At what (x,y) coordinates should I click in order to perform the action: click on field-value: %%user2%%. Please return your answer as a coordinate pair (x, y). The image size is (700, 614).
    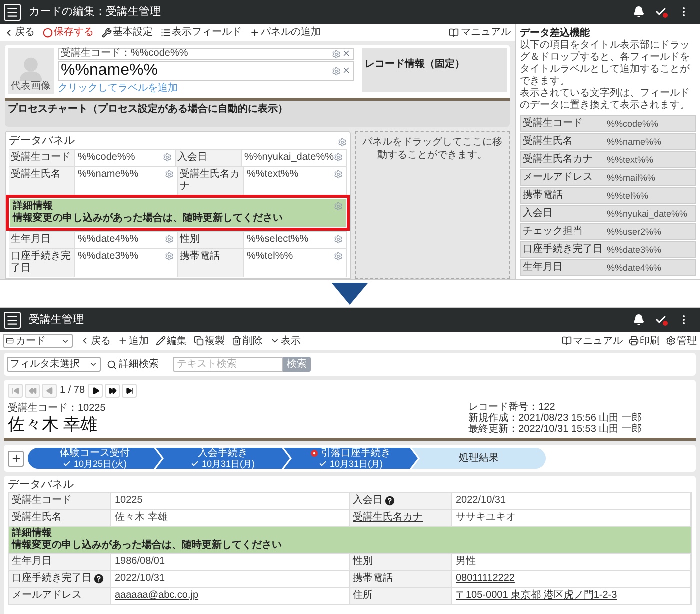
    Looking at the image, I should click on (634, 232).